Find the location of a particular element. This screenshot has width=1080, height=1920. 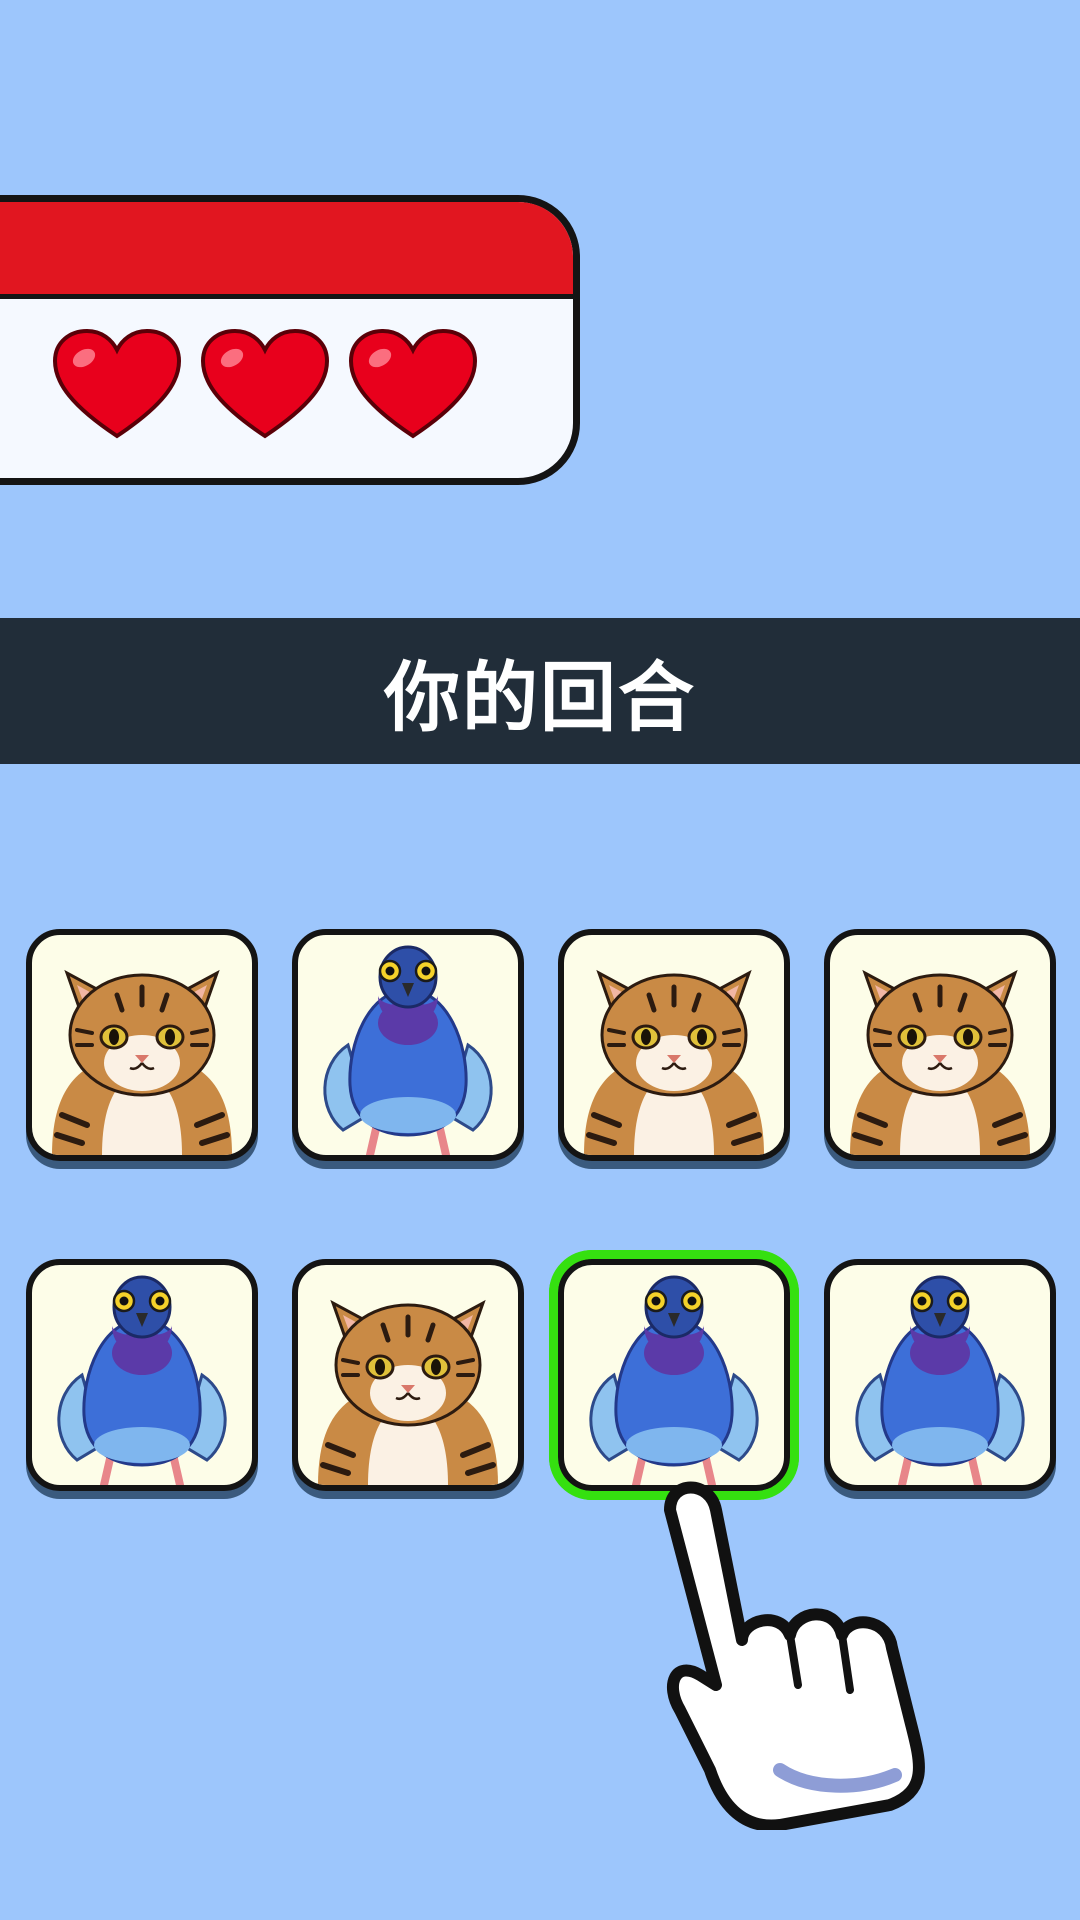

hearts-row is located at coordinates (265, 384).